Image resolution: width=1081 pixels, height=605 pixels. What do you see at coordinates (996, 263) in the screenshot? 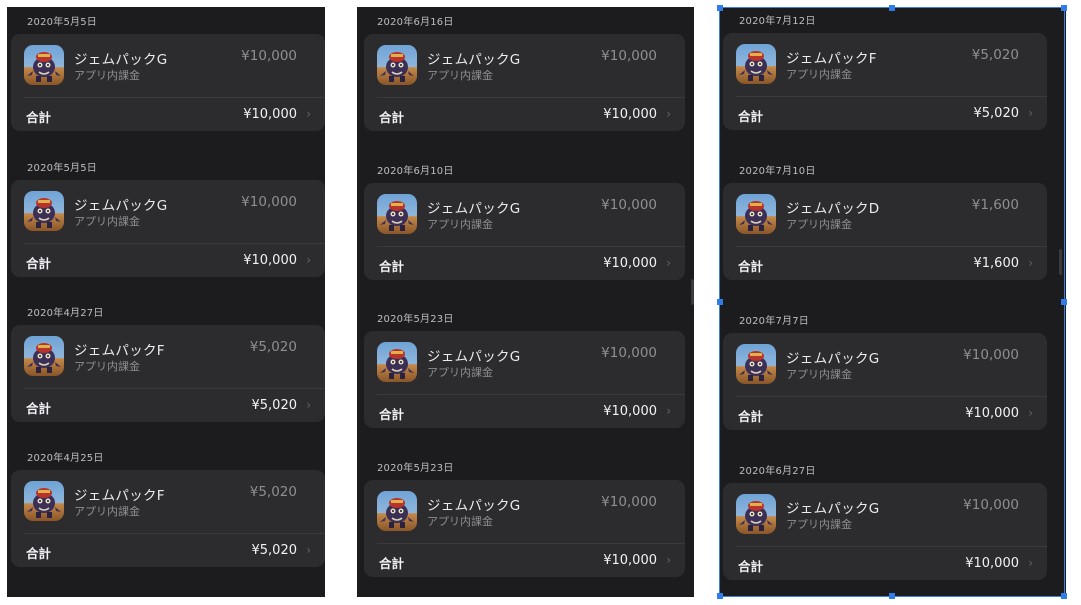
I see `total-value: ¥1,600` at bounding box center [996, 263].